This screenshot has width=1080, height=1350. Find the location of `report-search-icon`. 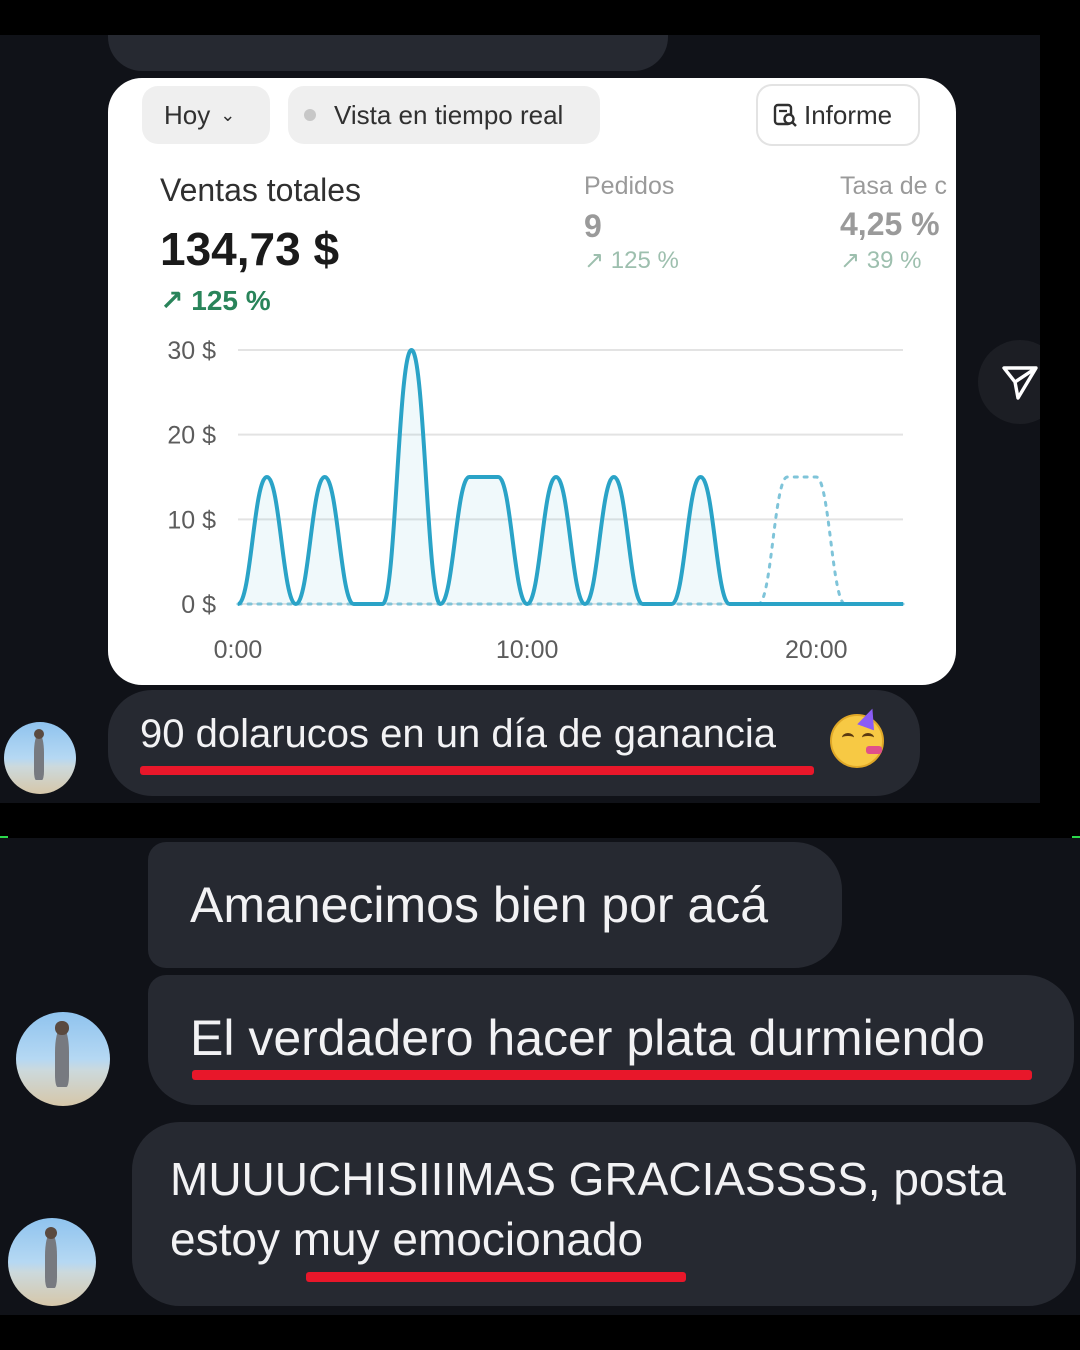

report-search-icon is located at coordinates (785, 115).